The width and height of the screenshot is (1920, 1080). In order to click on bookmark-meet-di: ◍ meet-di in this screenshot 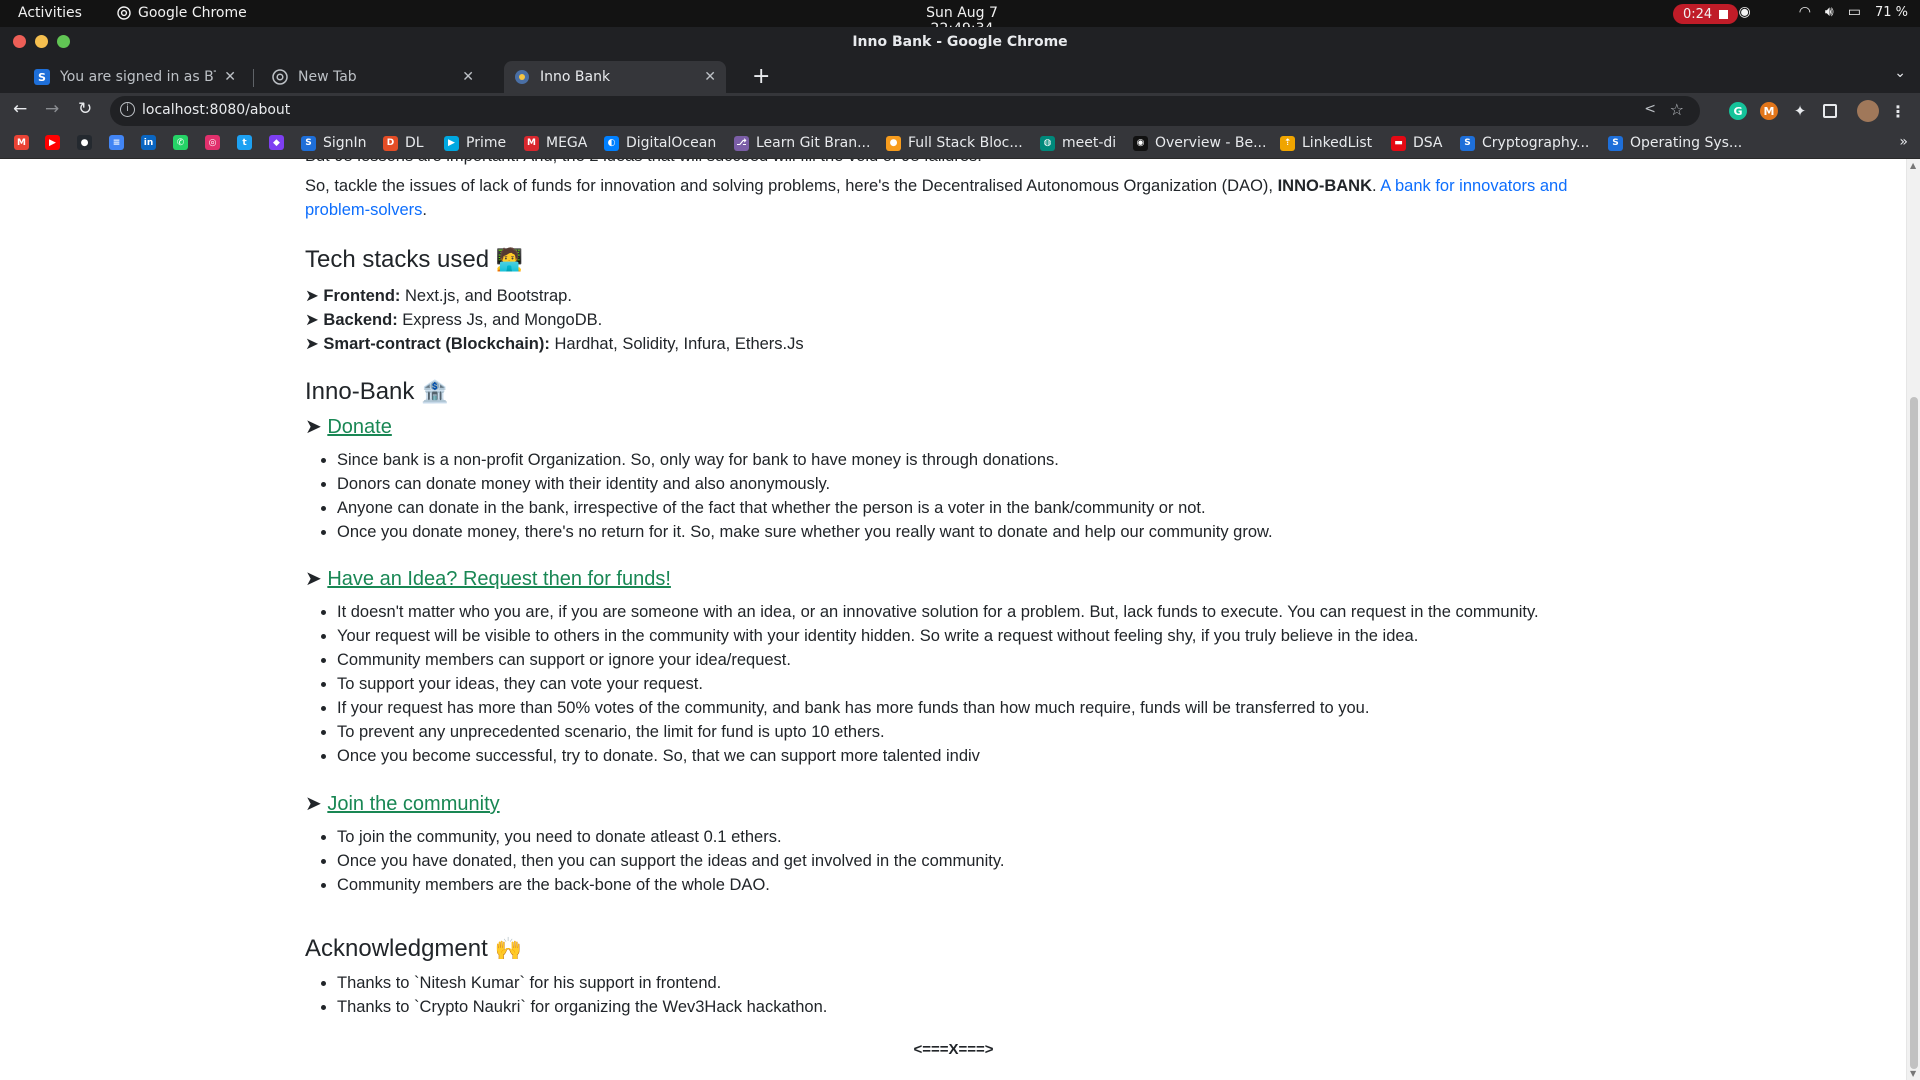, I will do `click(1078, 143)`.